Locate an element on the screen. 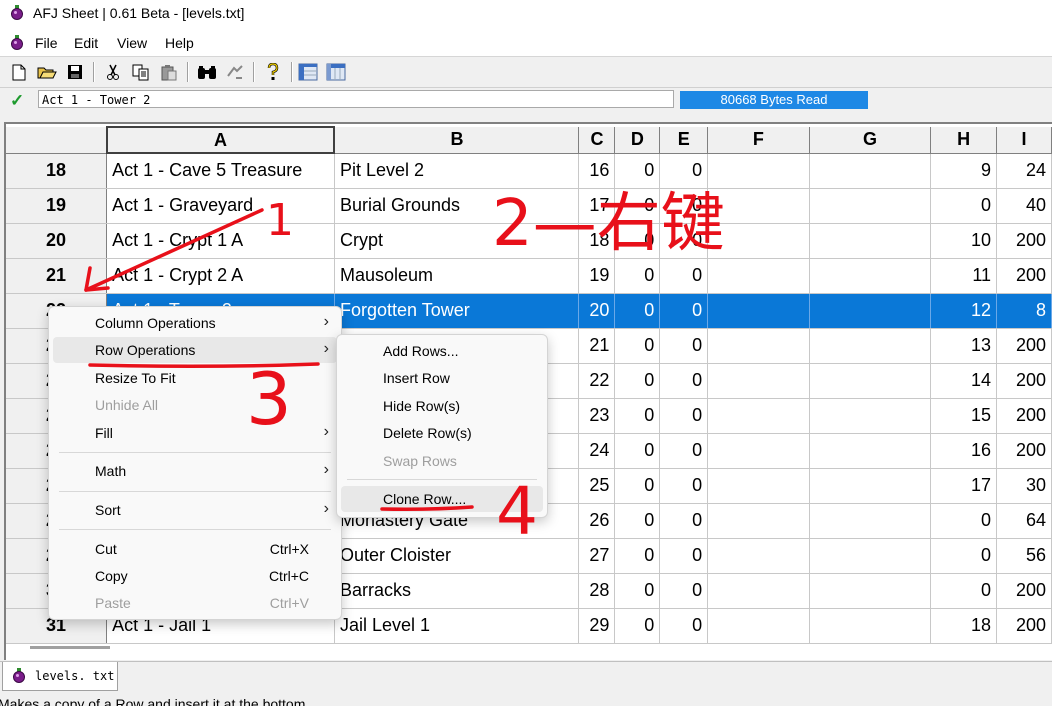  table-row: 19 Act 1 - Graveyard Burial Grounds 17 0 0 0 40 is located at coordinates (529, 206).